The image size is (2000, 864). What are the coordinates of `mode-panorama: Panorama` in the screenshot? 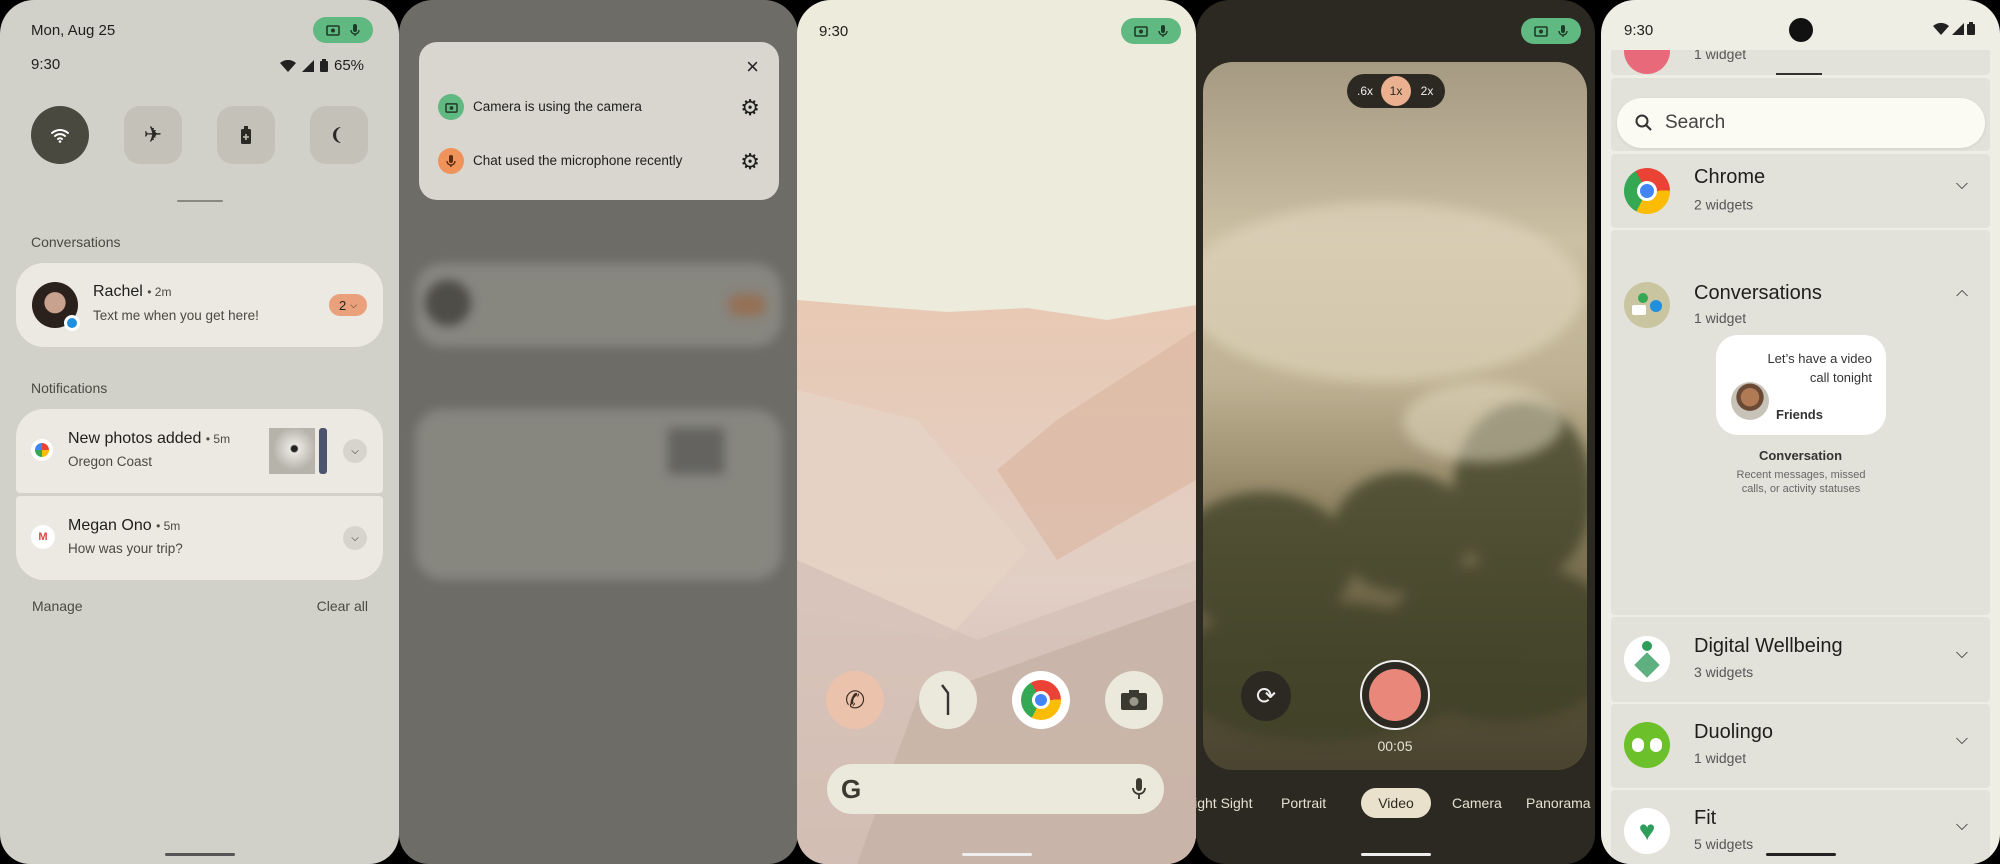 It's located at (1558, 803).